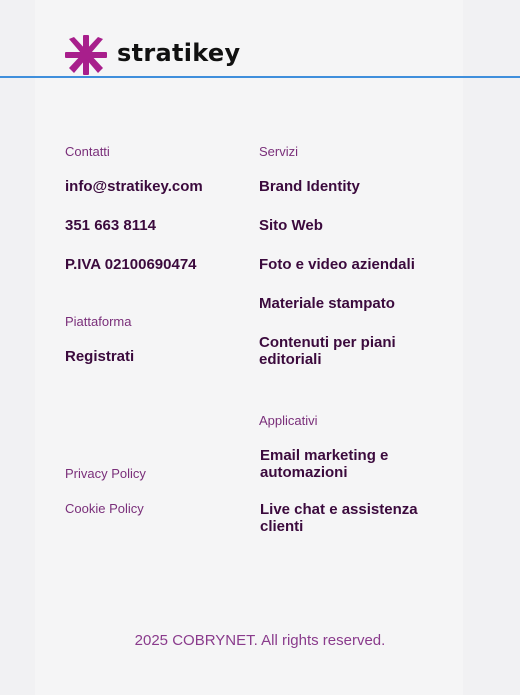  What do you see at coordinates (98, 321) in the screenshot?
I see `platform-title: Piattaforma` at bounding box center [98, 321].